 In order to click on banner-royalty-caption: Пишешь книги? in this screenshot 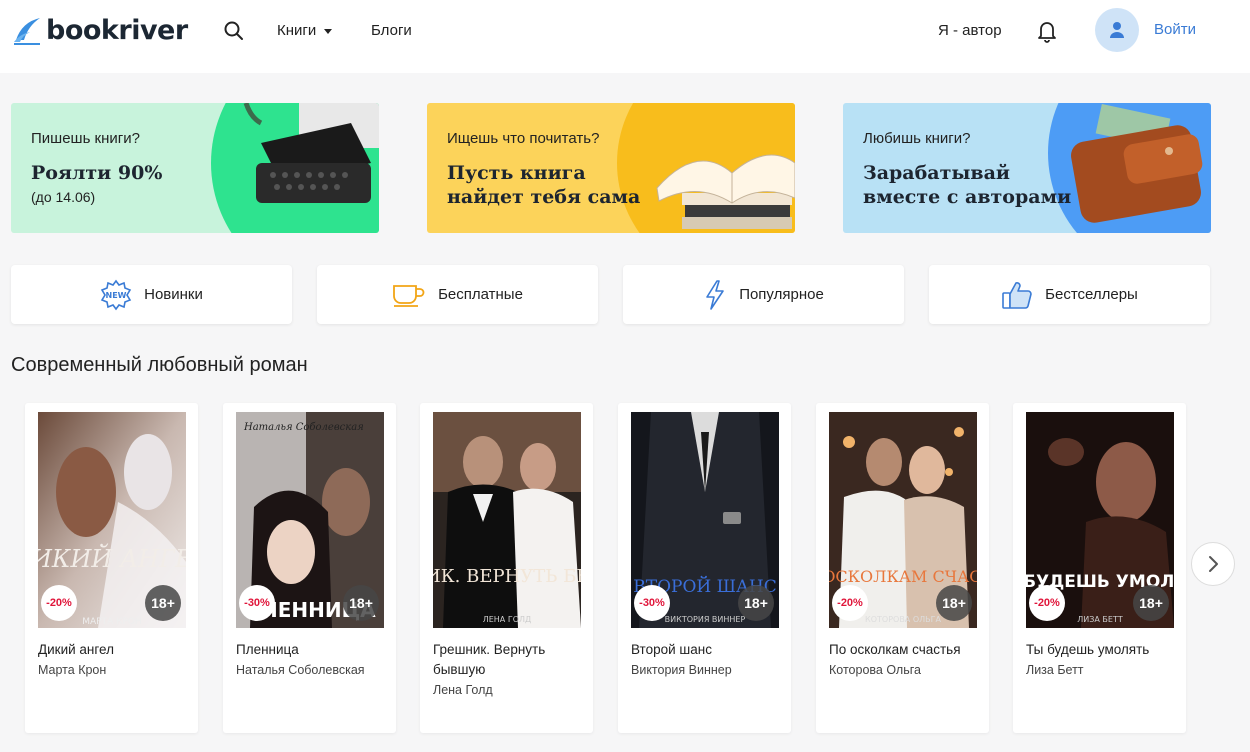, I will do `click(85, 138)`.